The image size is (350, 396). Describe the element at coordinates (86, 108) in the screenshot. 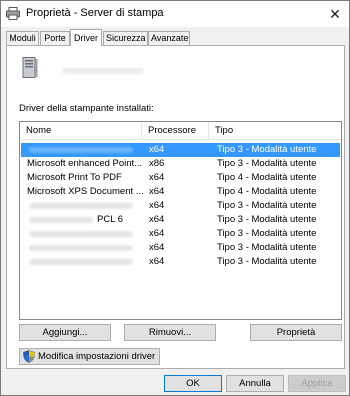

I see `installed-drivers-label: Driver della stampante installati:` at that location.